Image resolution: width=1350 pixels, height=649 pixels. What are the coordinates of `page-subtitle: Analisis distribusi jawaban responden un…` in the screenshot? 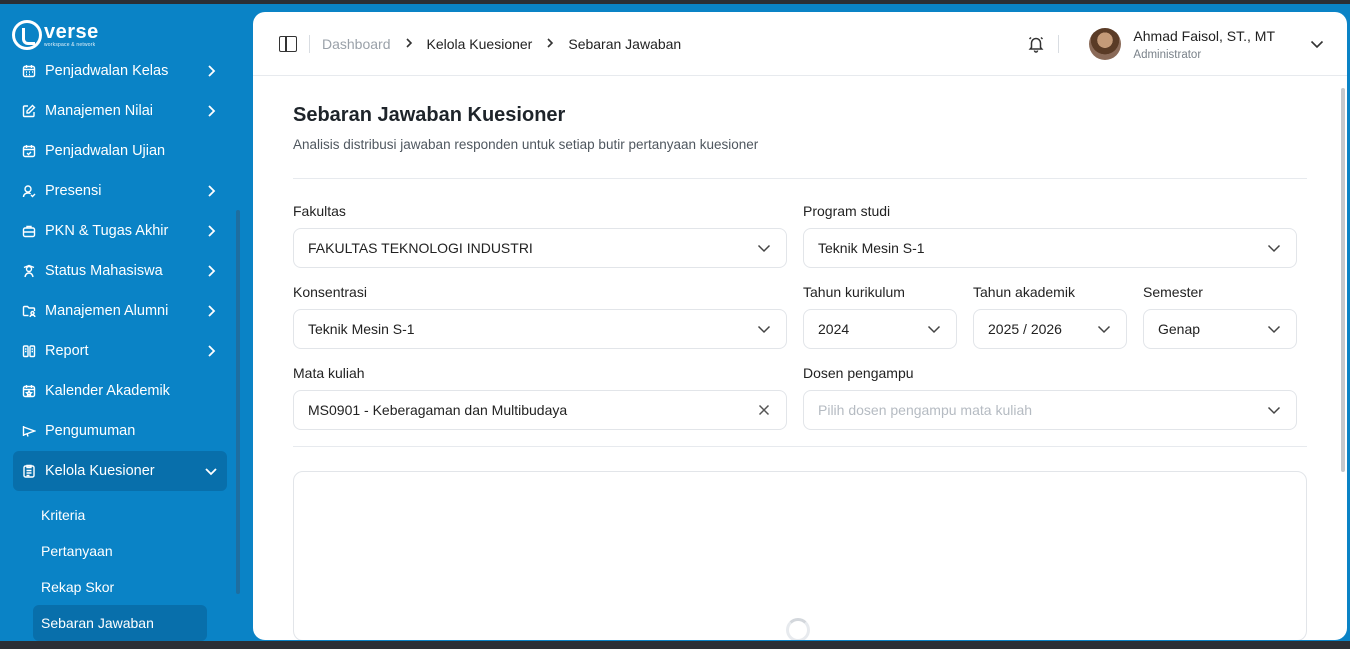 It's located at (526, 144).